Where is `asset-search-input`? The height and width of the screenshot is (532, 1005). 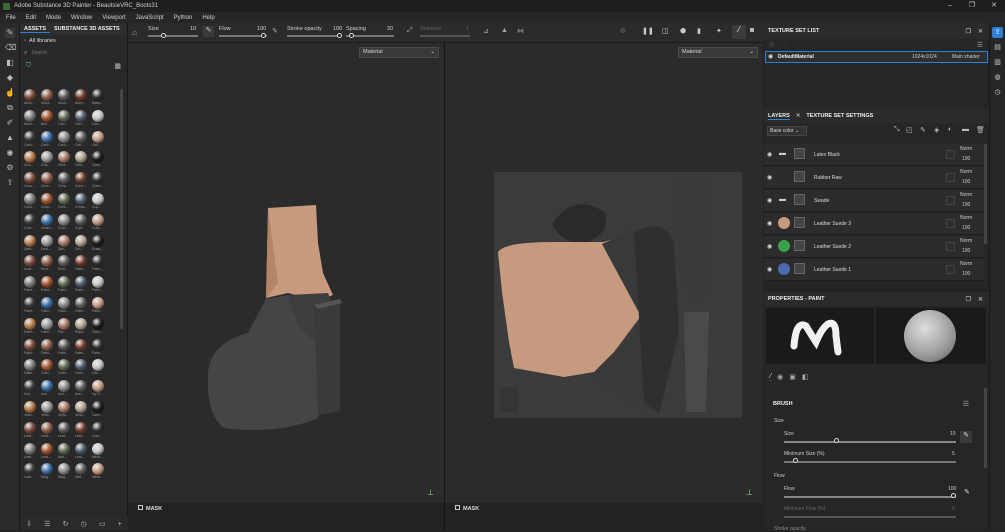
asset-search-input is located at coordinates (73, 53).